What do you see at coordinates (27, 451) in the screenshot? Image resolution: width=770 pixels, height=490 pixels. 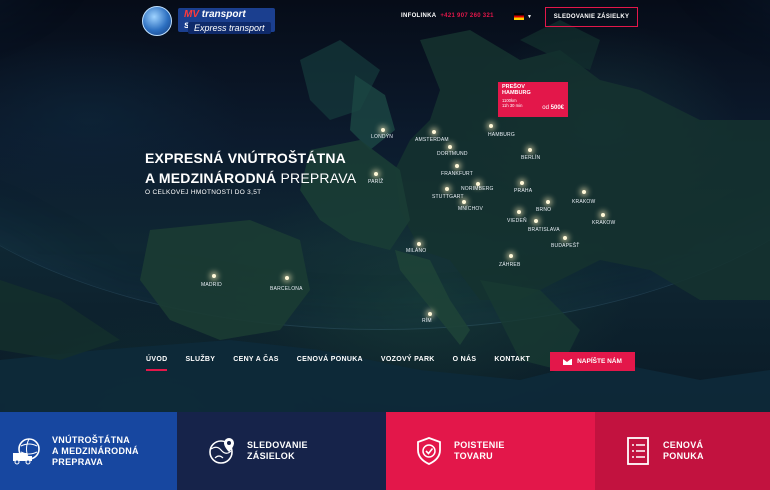 I see `delivery-globe-icon` at bounding box center [27, 451].